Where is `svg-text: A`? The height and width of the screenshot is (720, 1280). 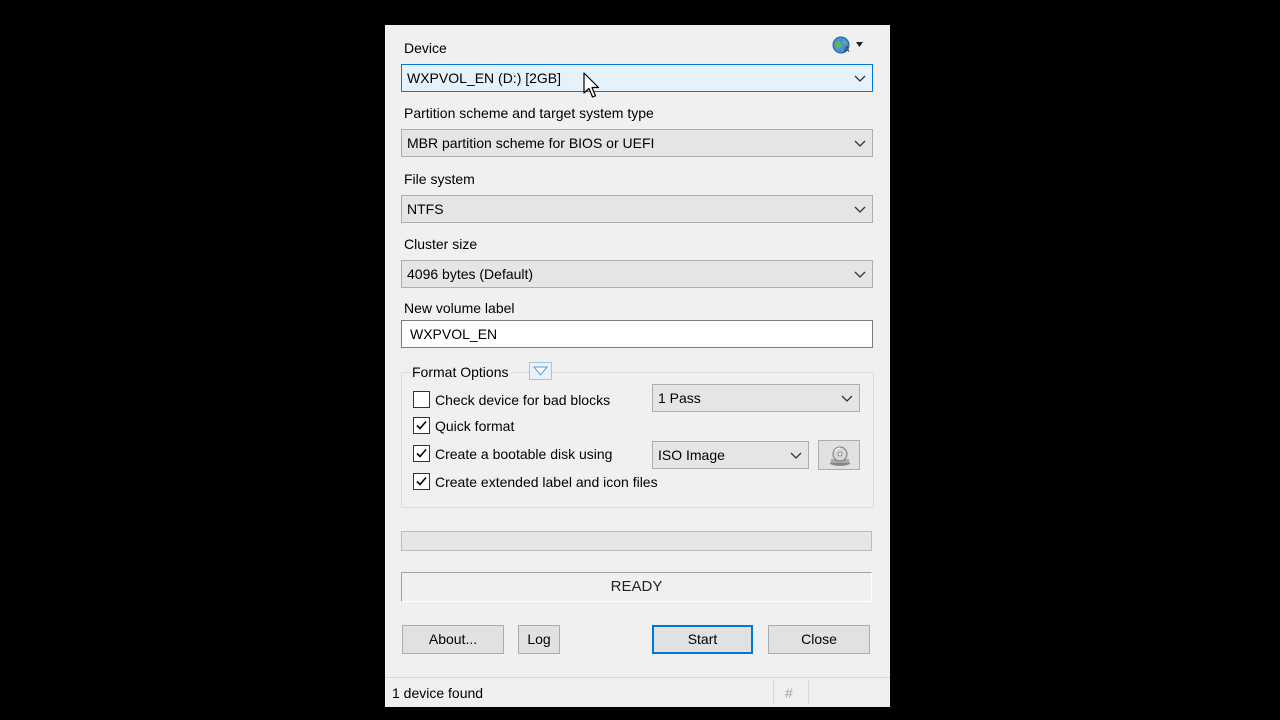 svg-text: A is located at coordinates (847, 49).